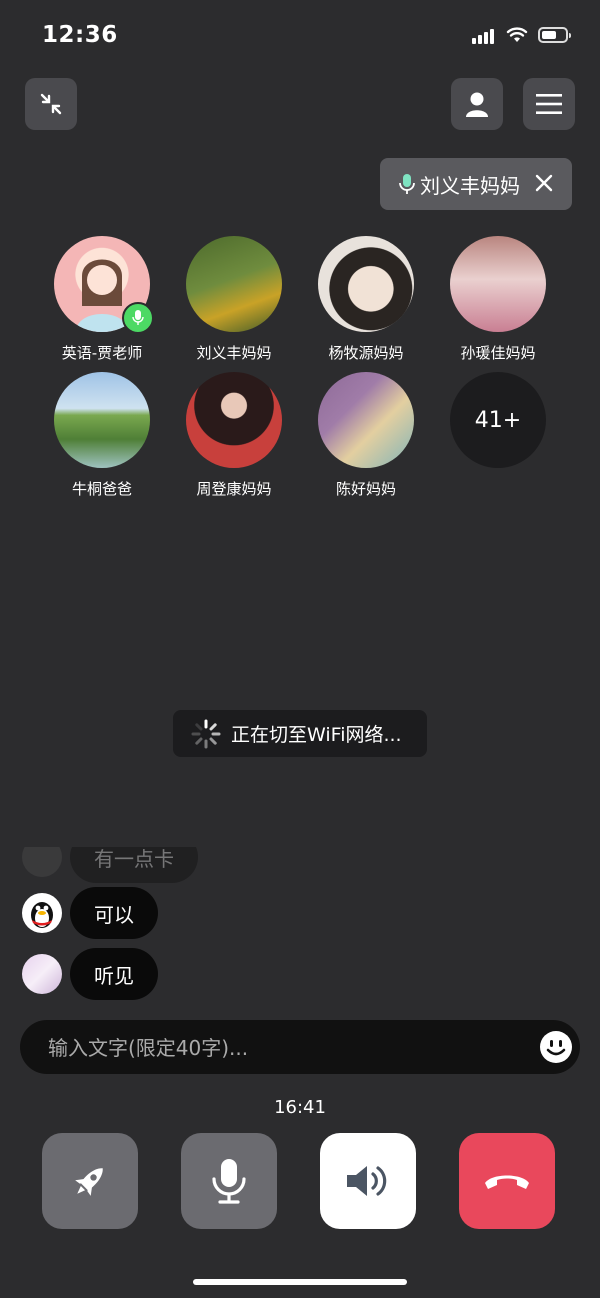 The width and height of the screenshot is (600, 1298). I want to click on participant-tile: 孙瑗佳妈妈, so click(498, 299).